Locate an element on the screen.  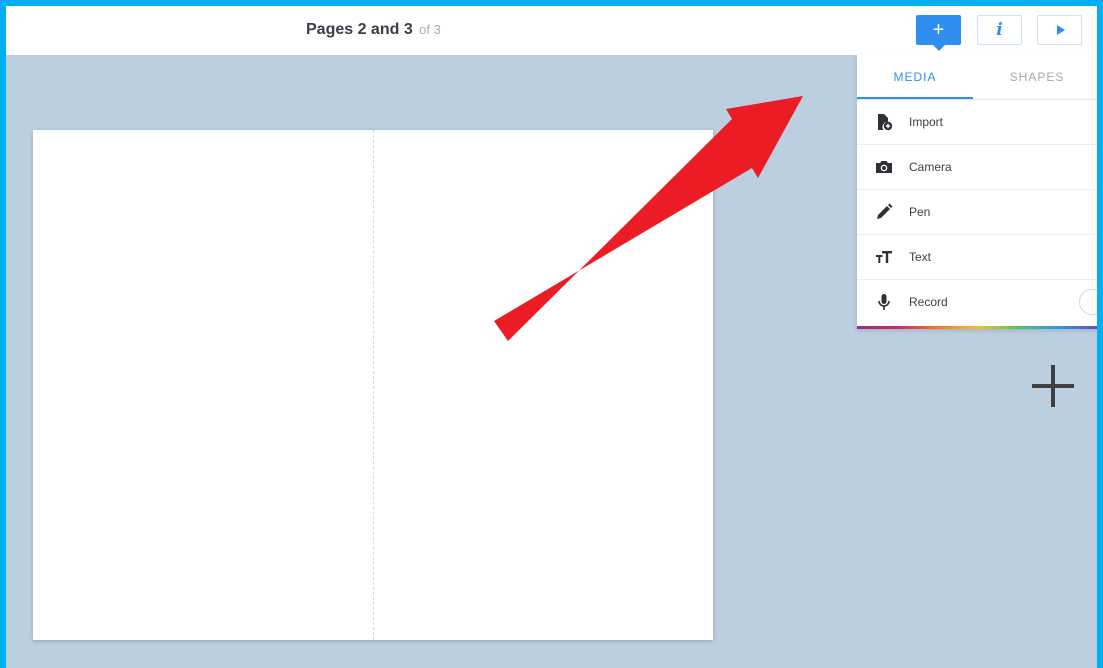
menu-item-camera: Camera is located at coordinates (977, 167).